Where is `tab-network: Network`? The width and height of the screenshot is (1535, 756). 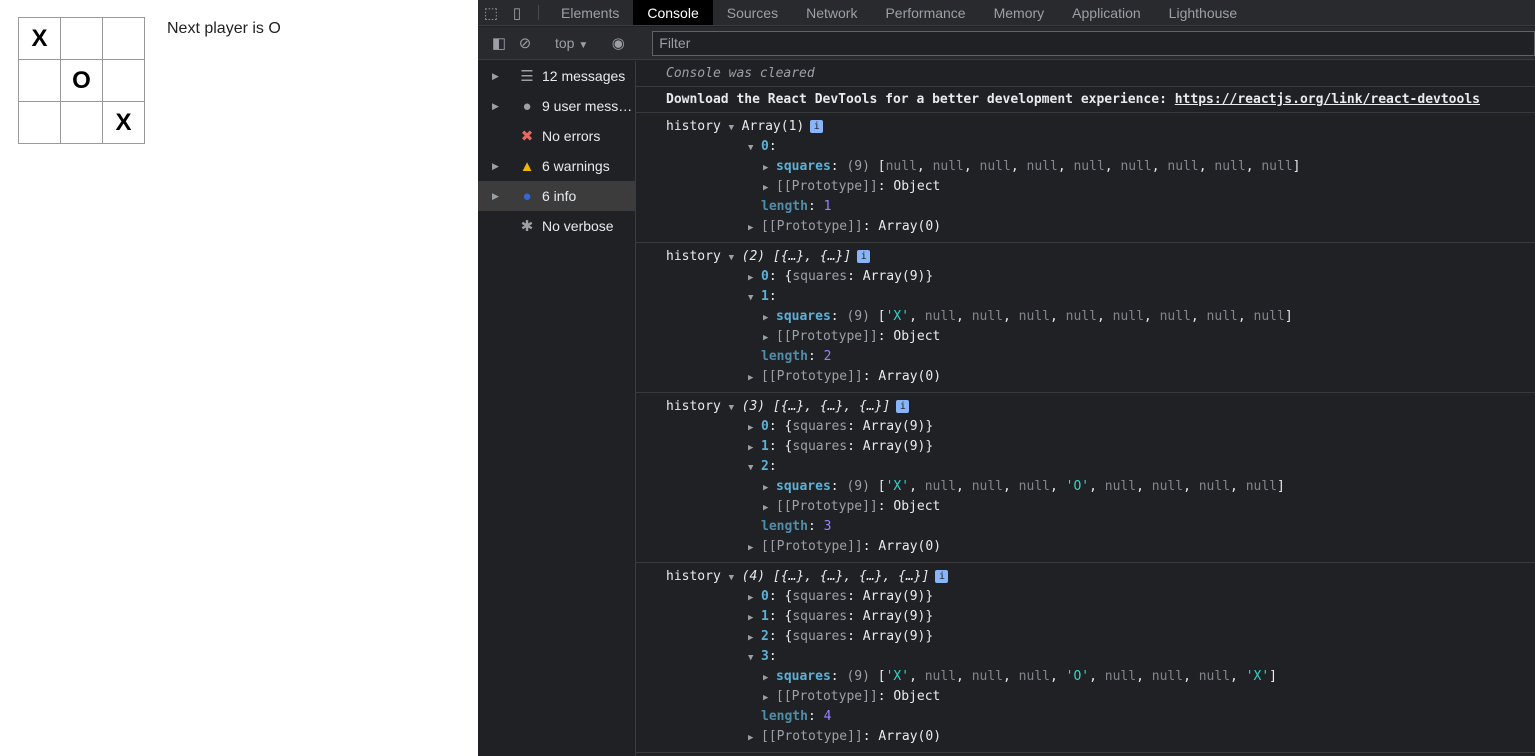
tab-network: Network is located at coordinates (831, 12).